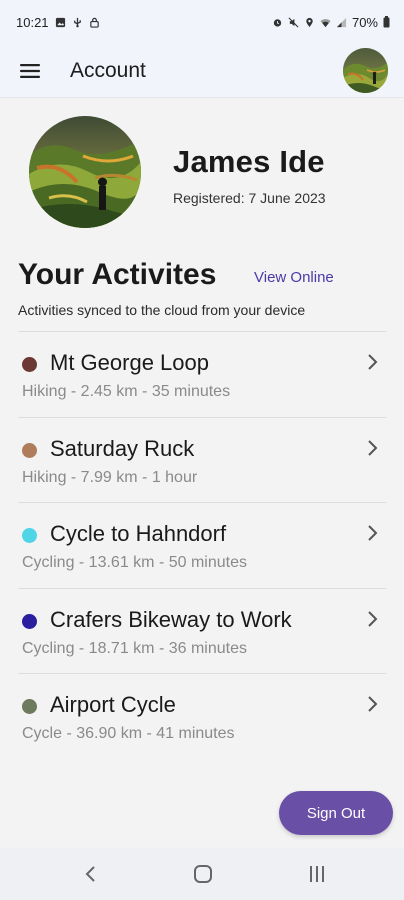 This screenshot has width=404, height=900. What do you see at coordinates (341, 22) in the screenshot?
I see `signal-icon` at bounding box center [341, 22].